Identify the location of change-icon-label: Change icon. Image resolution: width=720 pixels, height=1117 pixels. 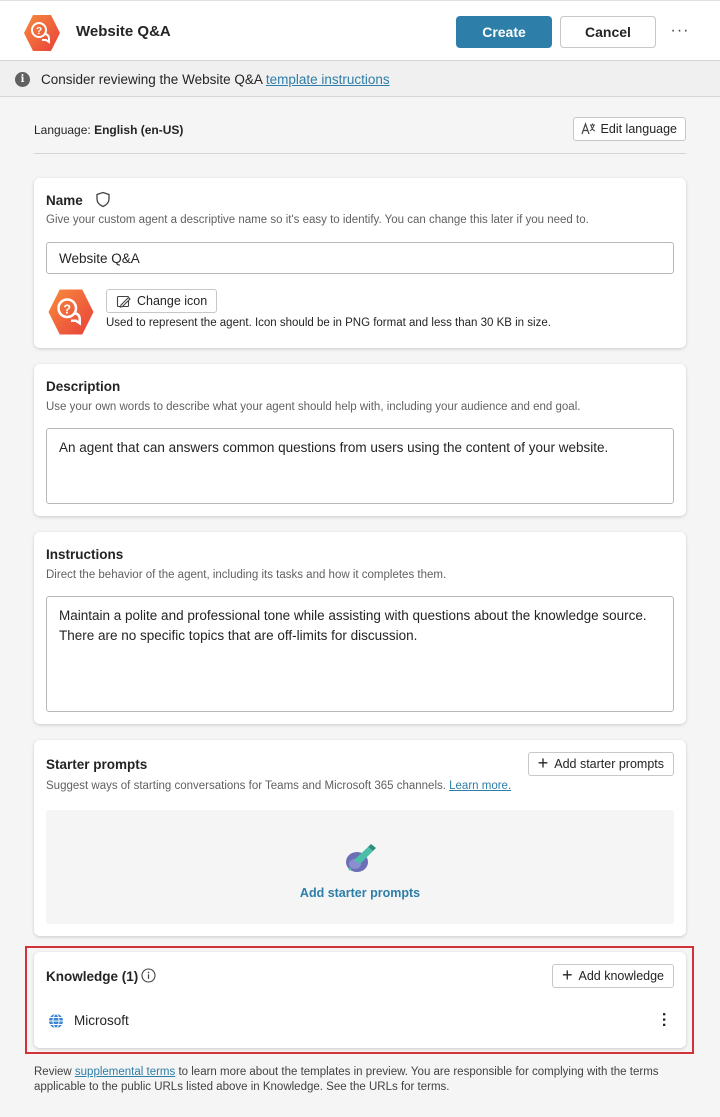
(172, 301).